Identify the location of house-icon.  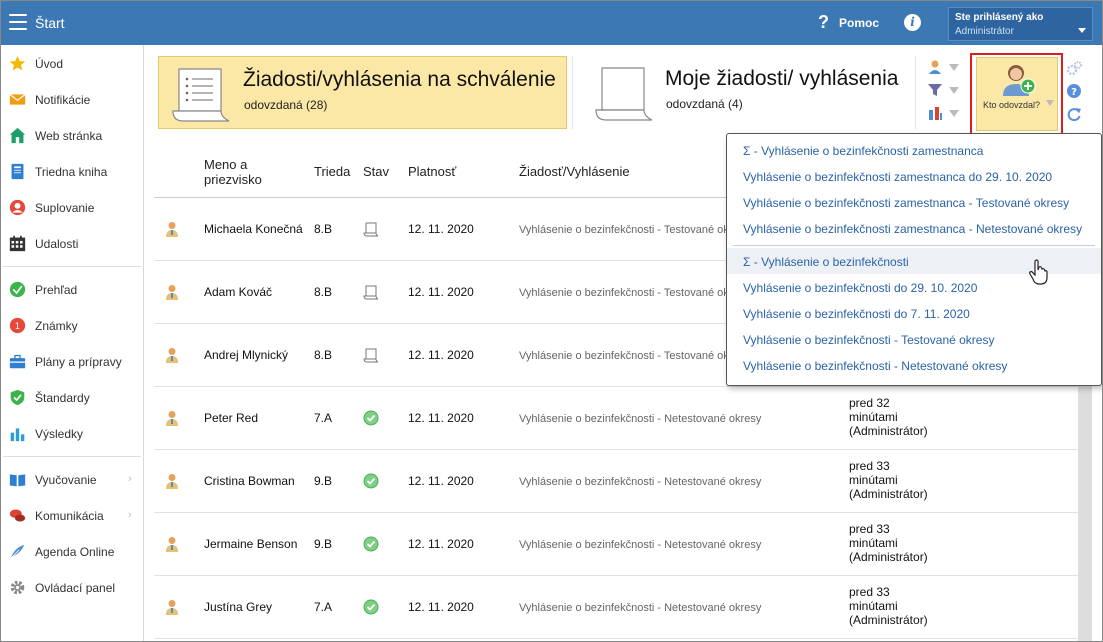
(17, 135).